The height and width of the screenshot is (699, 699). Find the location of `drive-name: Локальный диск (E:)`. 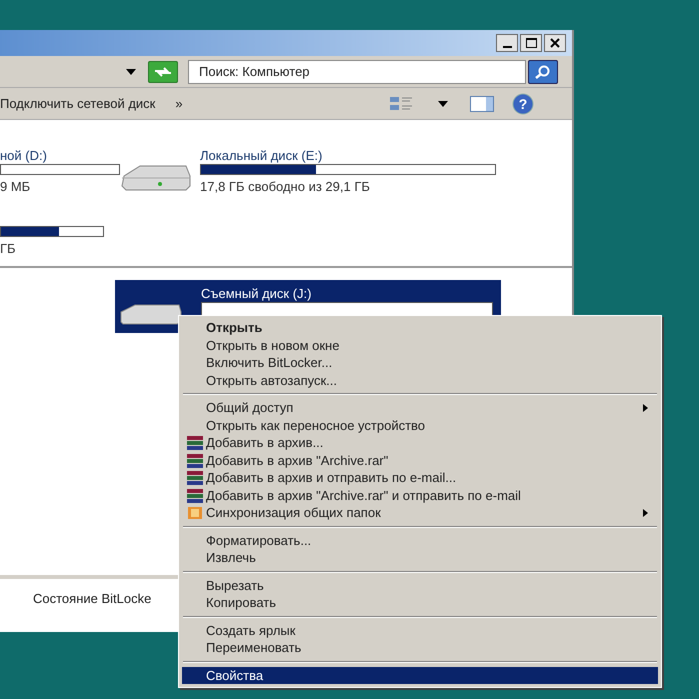

drive-name: Локальный диск (E:) is located at coordinates (262, 154).